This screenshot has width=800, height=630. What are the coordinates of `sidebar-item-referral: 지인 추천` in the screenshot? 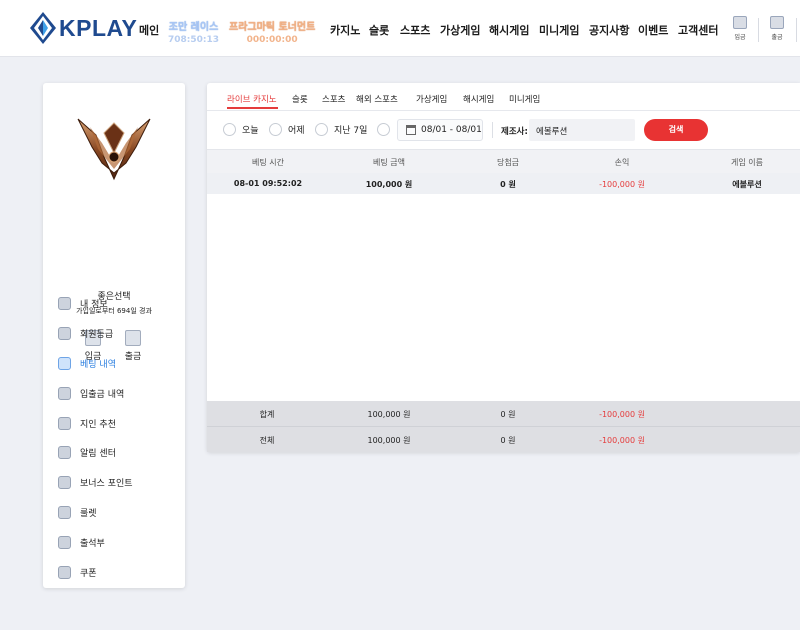 It's located at (118, 423).